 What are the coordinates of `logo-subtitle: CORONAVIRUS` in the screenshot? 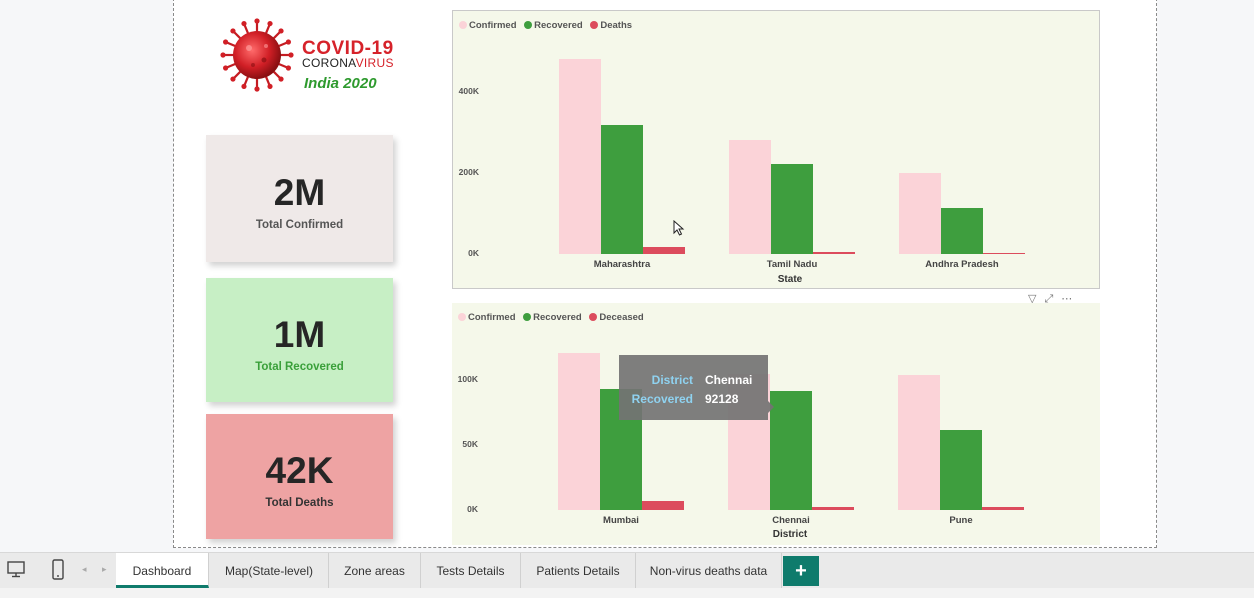 It's located at (348, 63).